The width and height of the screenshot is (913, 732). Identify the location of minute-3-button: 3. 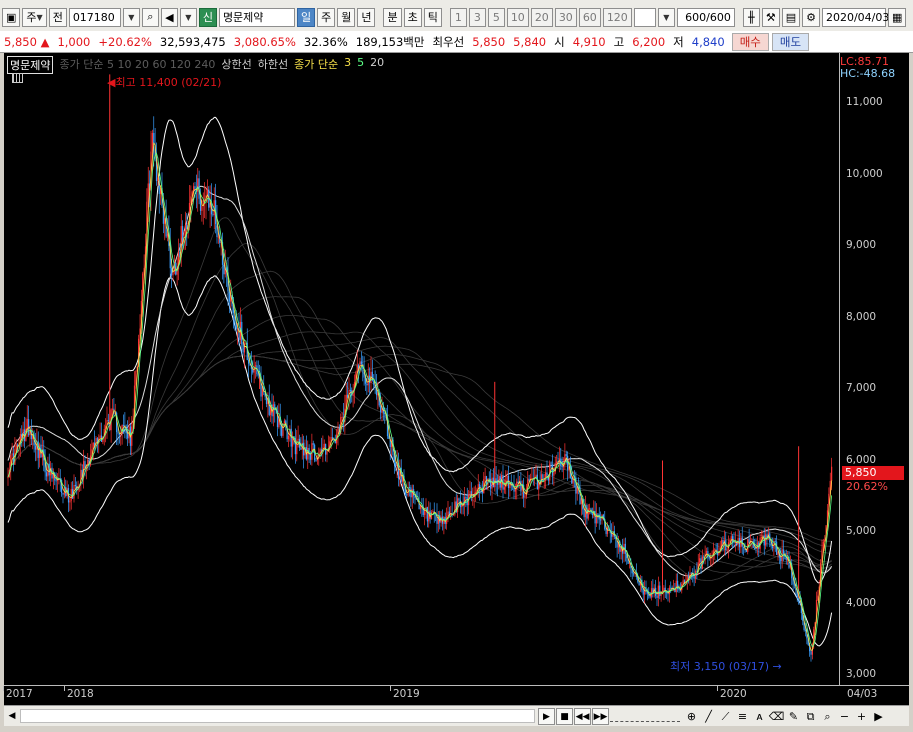
(477, 17).